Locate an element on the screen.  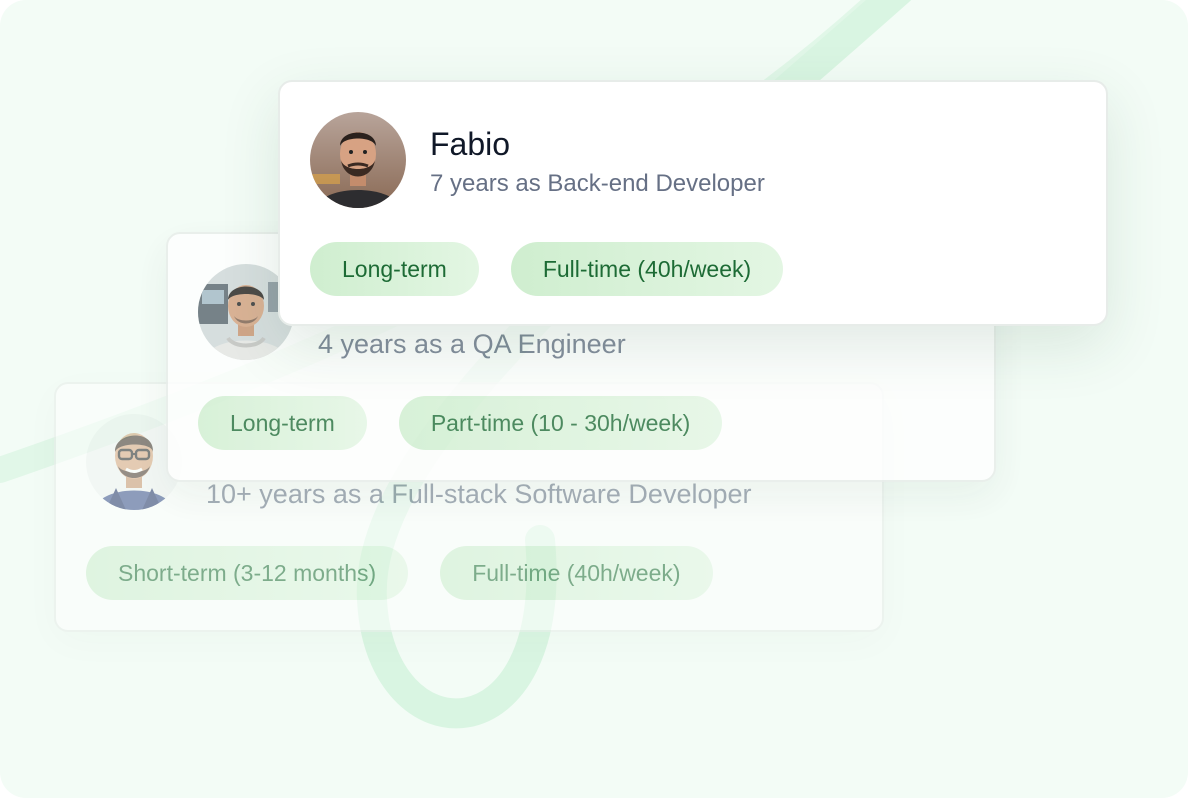
avatar-fabio is located at coordinates (358, 160).